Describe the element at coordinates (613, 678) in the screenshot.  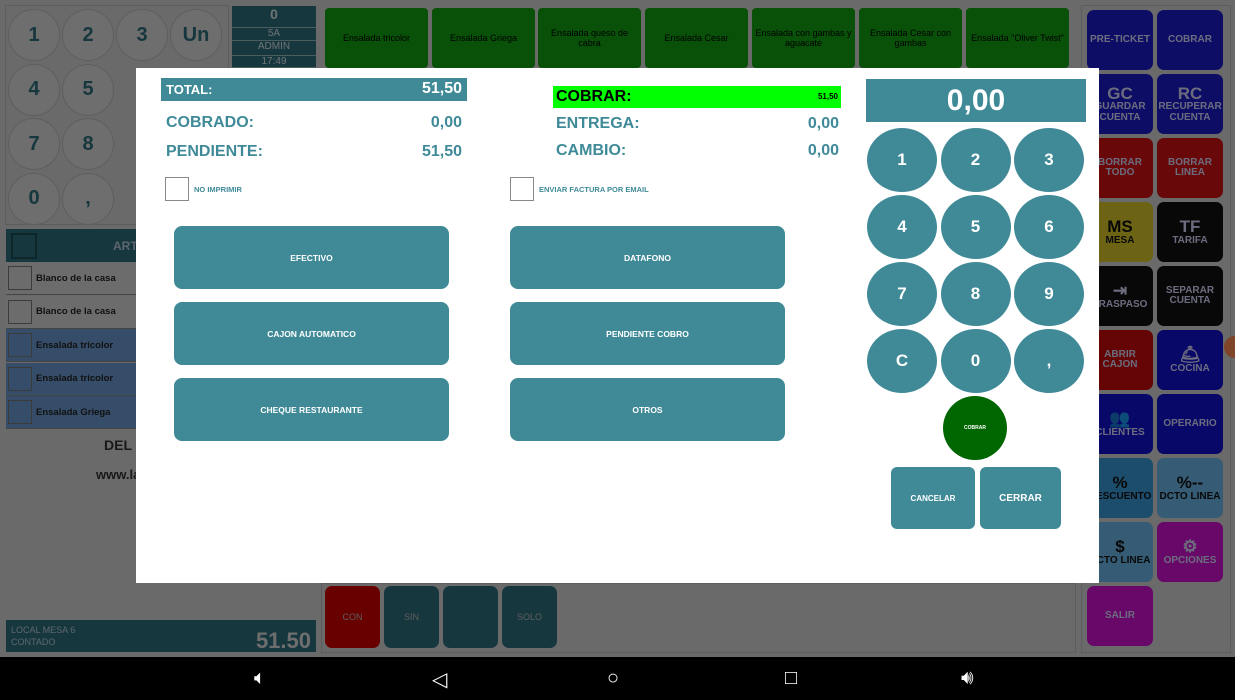
I see `home-icon: ○` at that location.